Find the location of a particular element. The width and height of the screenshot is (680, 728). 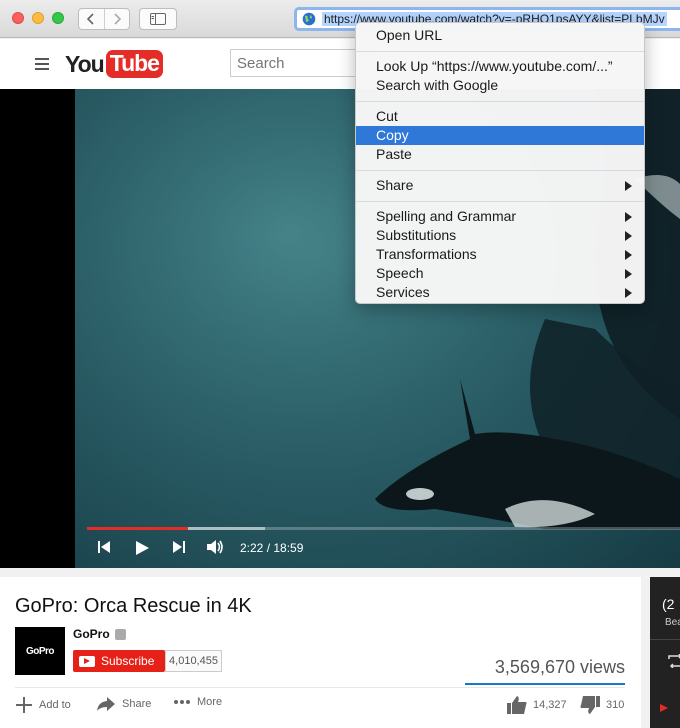

plus-icon is located at coordinates (24, 705).